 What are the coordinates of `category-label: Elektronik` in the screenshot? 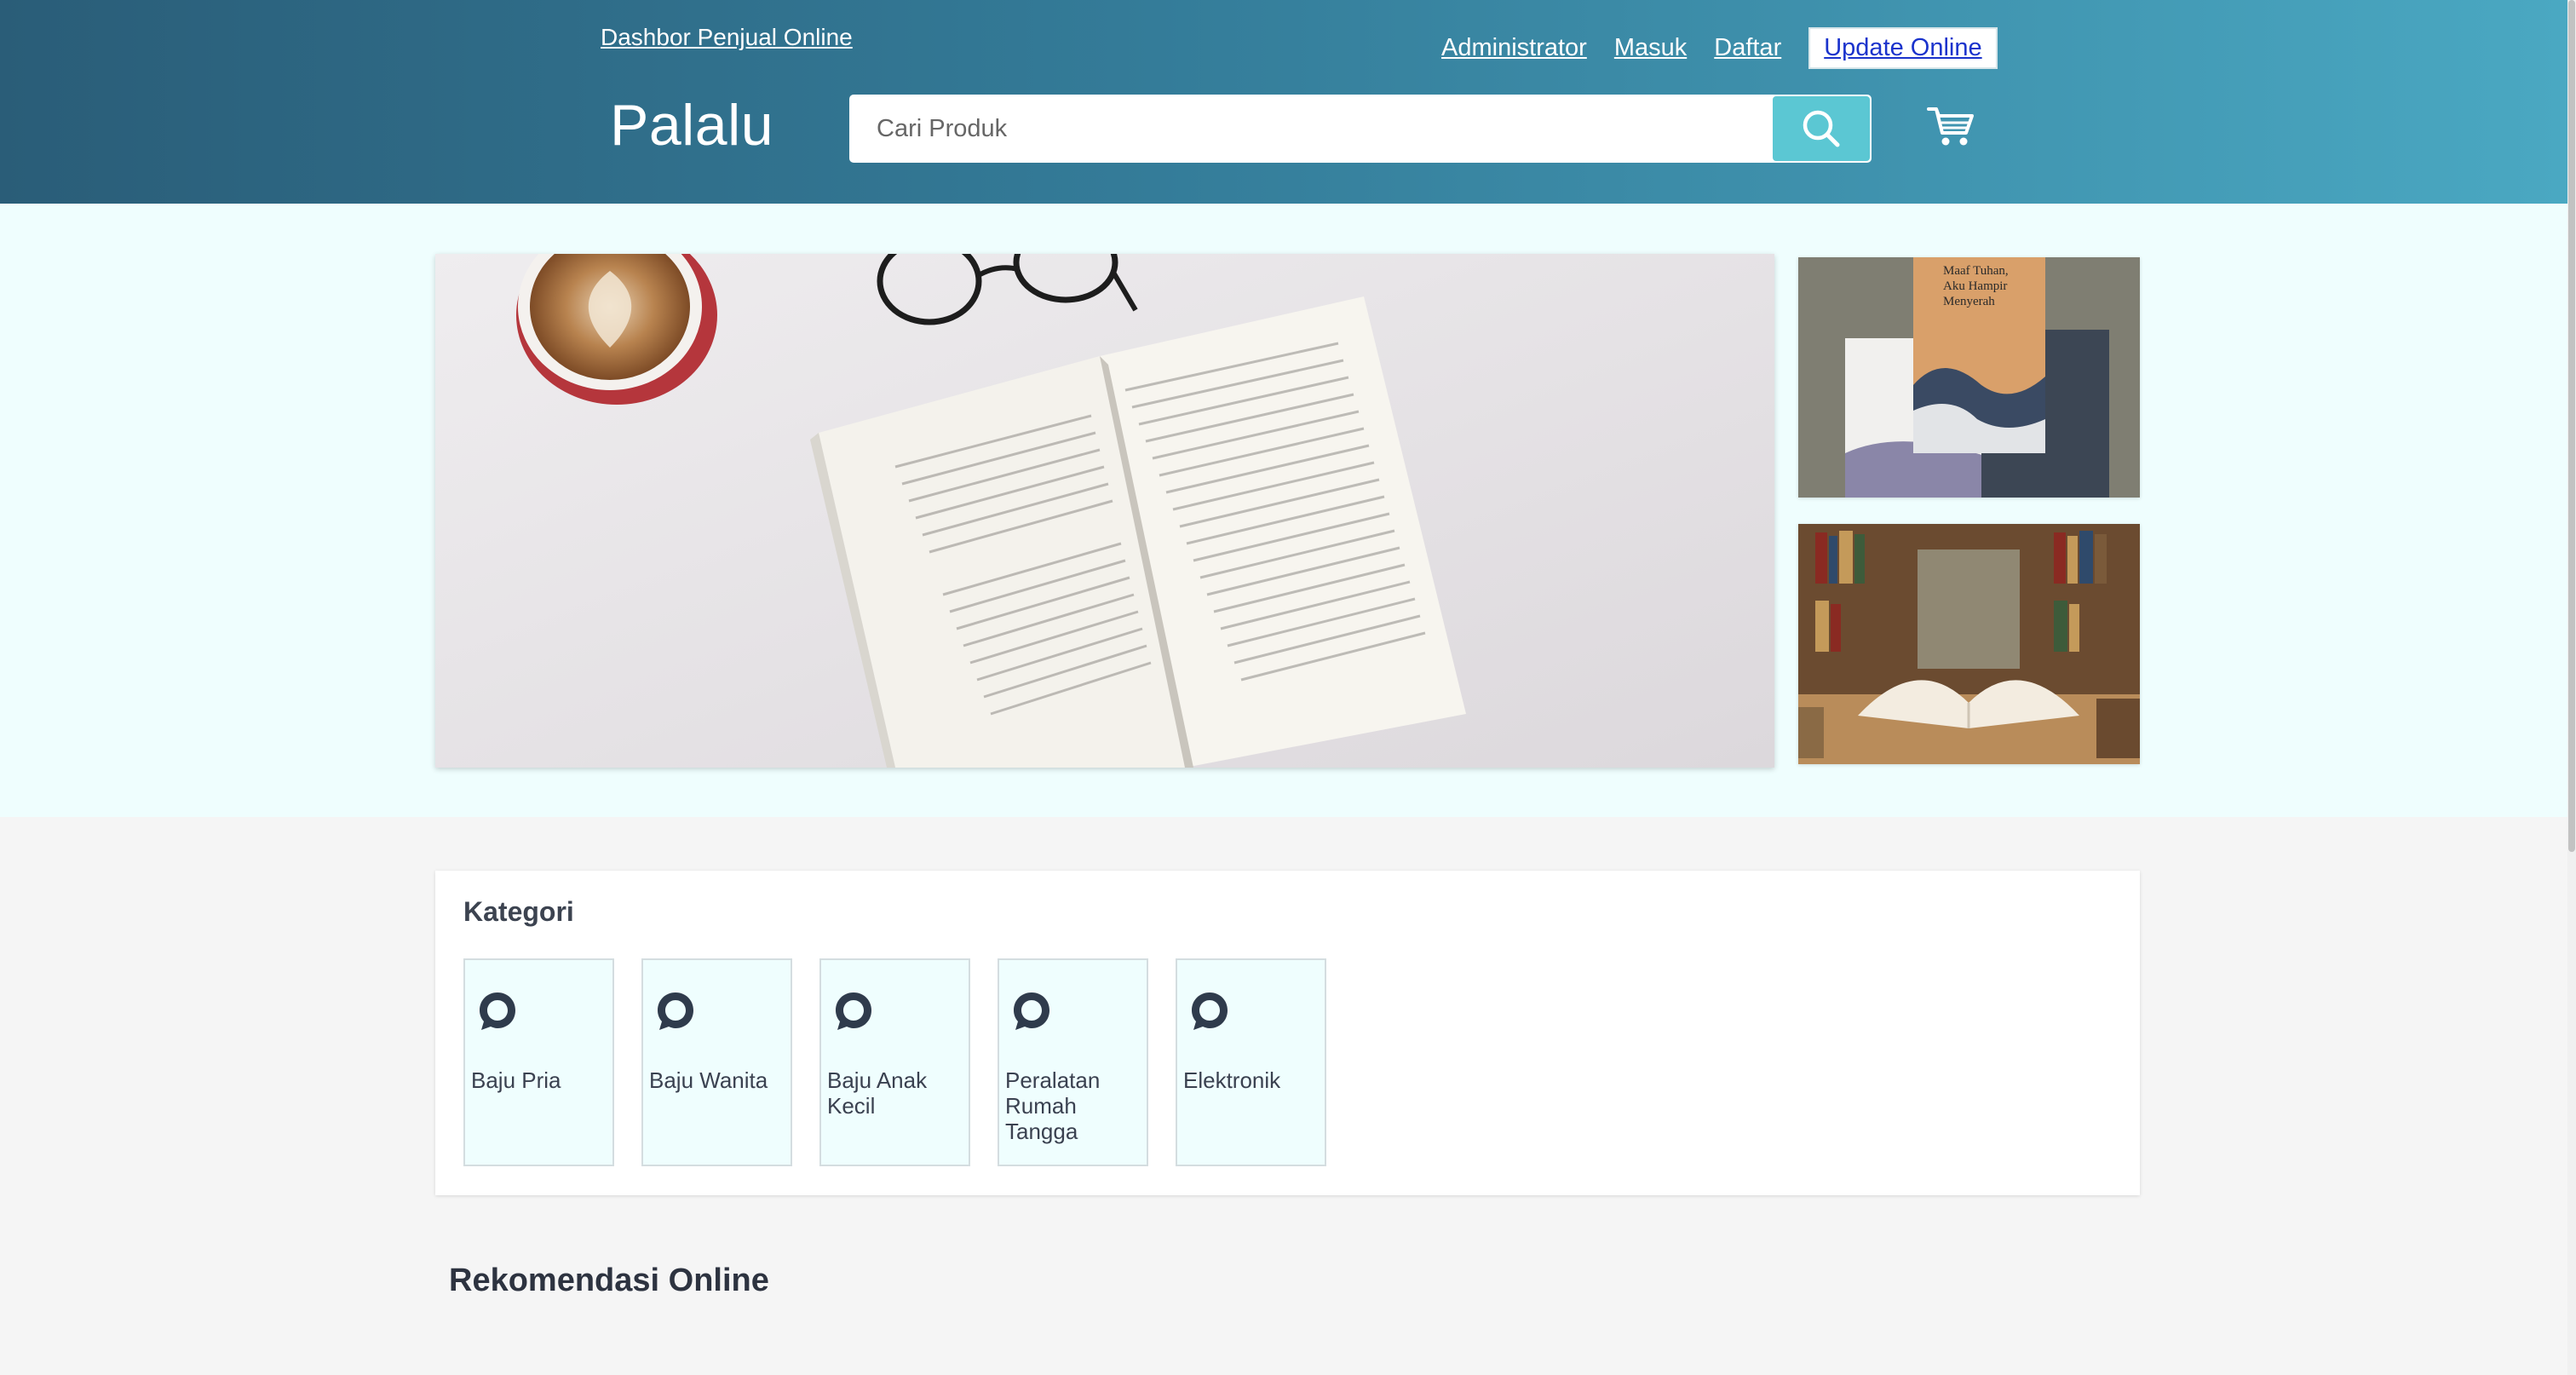 It's located at (1232, 1080).